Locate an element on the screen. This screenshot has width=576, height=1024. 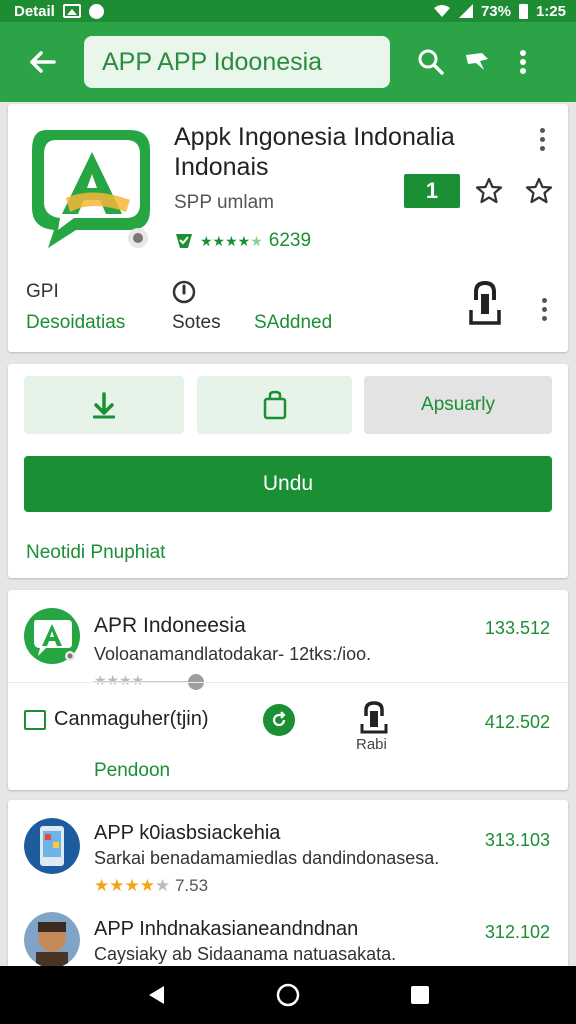
status-right: 73% 1:25 is located at coordinates (499, 11).